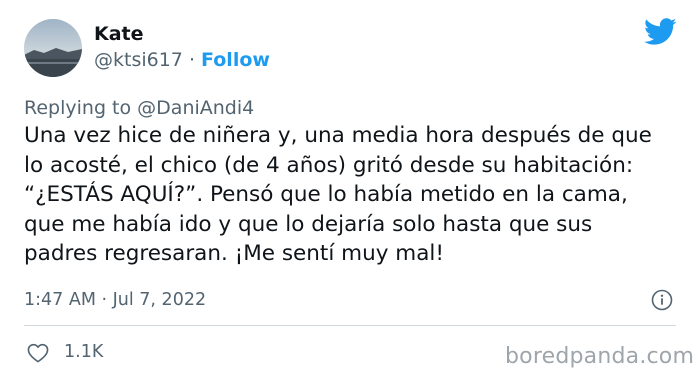  What do you see at coordinates (235, 60) in the screenshot?
I see `follow-button: Follow` at bounding box center [235, 60].